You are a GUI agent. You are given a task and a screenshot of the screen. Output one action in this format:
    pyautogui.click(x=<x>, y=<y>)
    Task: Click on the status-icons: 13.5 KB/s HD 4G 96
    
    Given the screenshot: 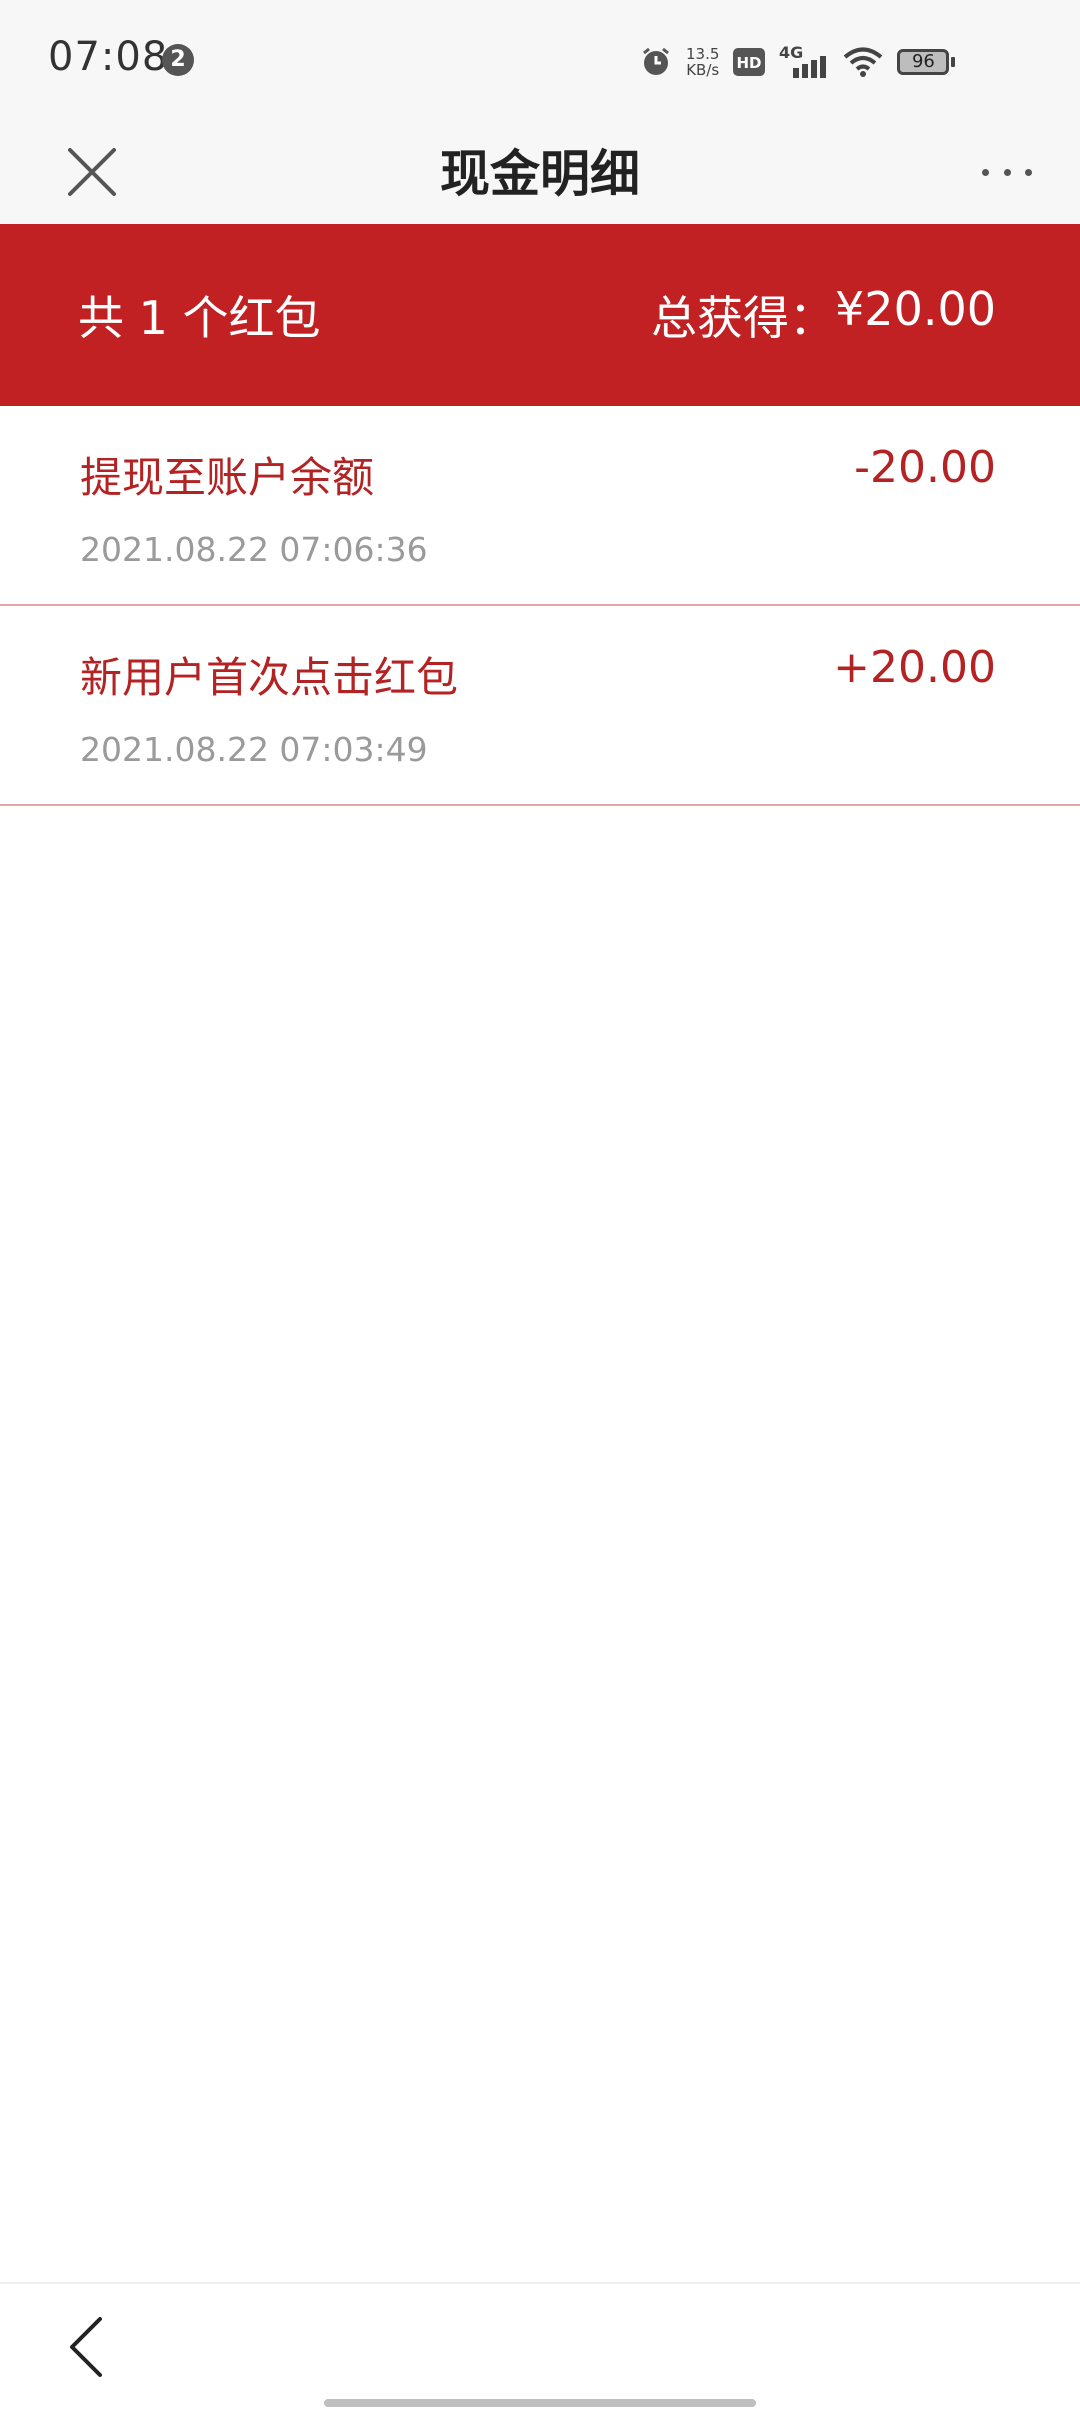 What is the action you would take?
    pyautogui.click(x=801, y=62)
    